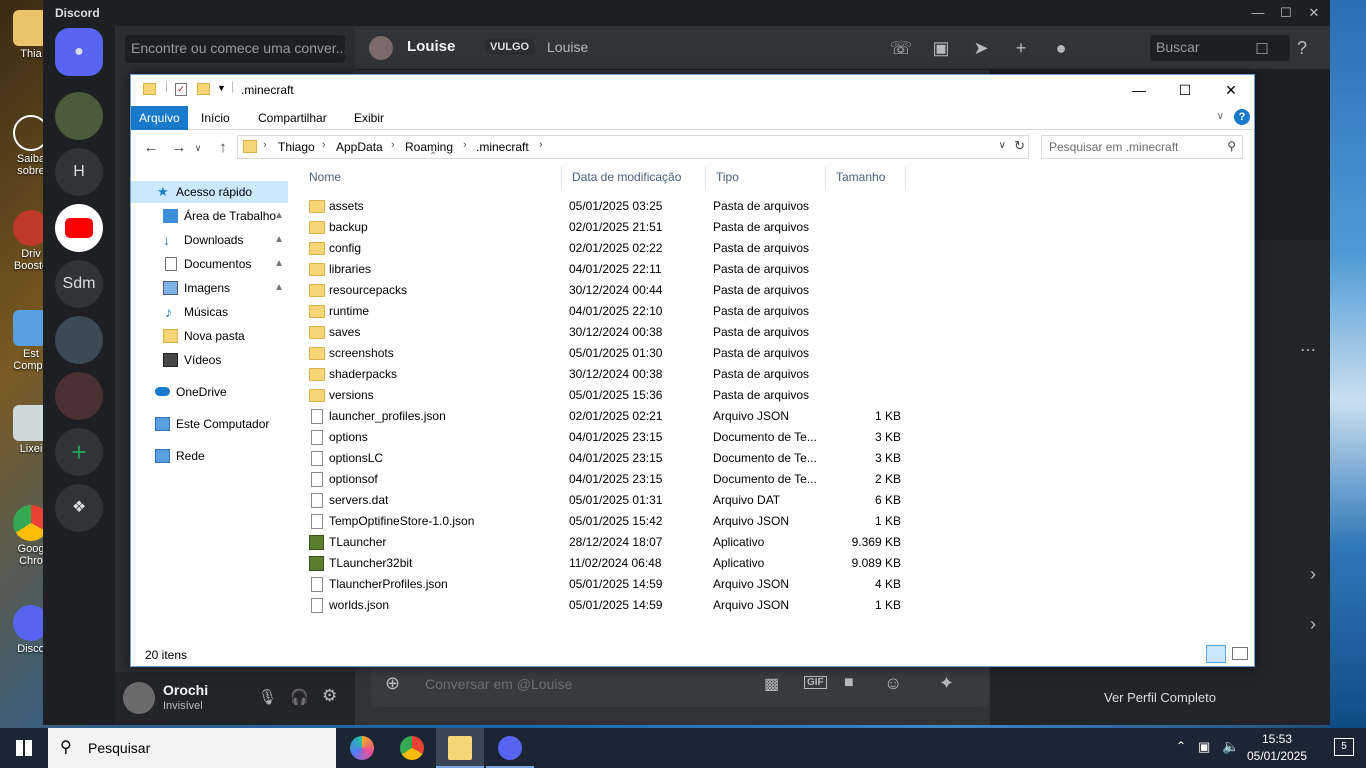 The height and width of the screenshot is (768, 1366). Describe the element at coordinates (79, 452) in the screenshot. I see `add-server-button: +` at that location.